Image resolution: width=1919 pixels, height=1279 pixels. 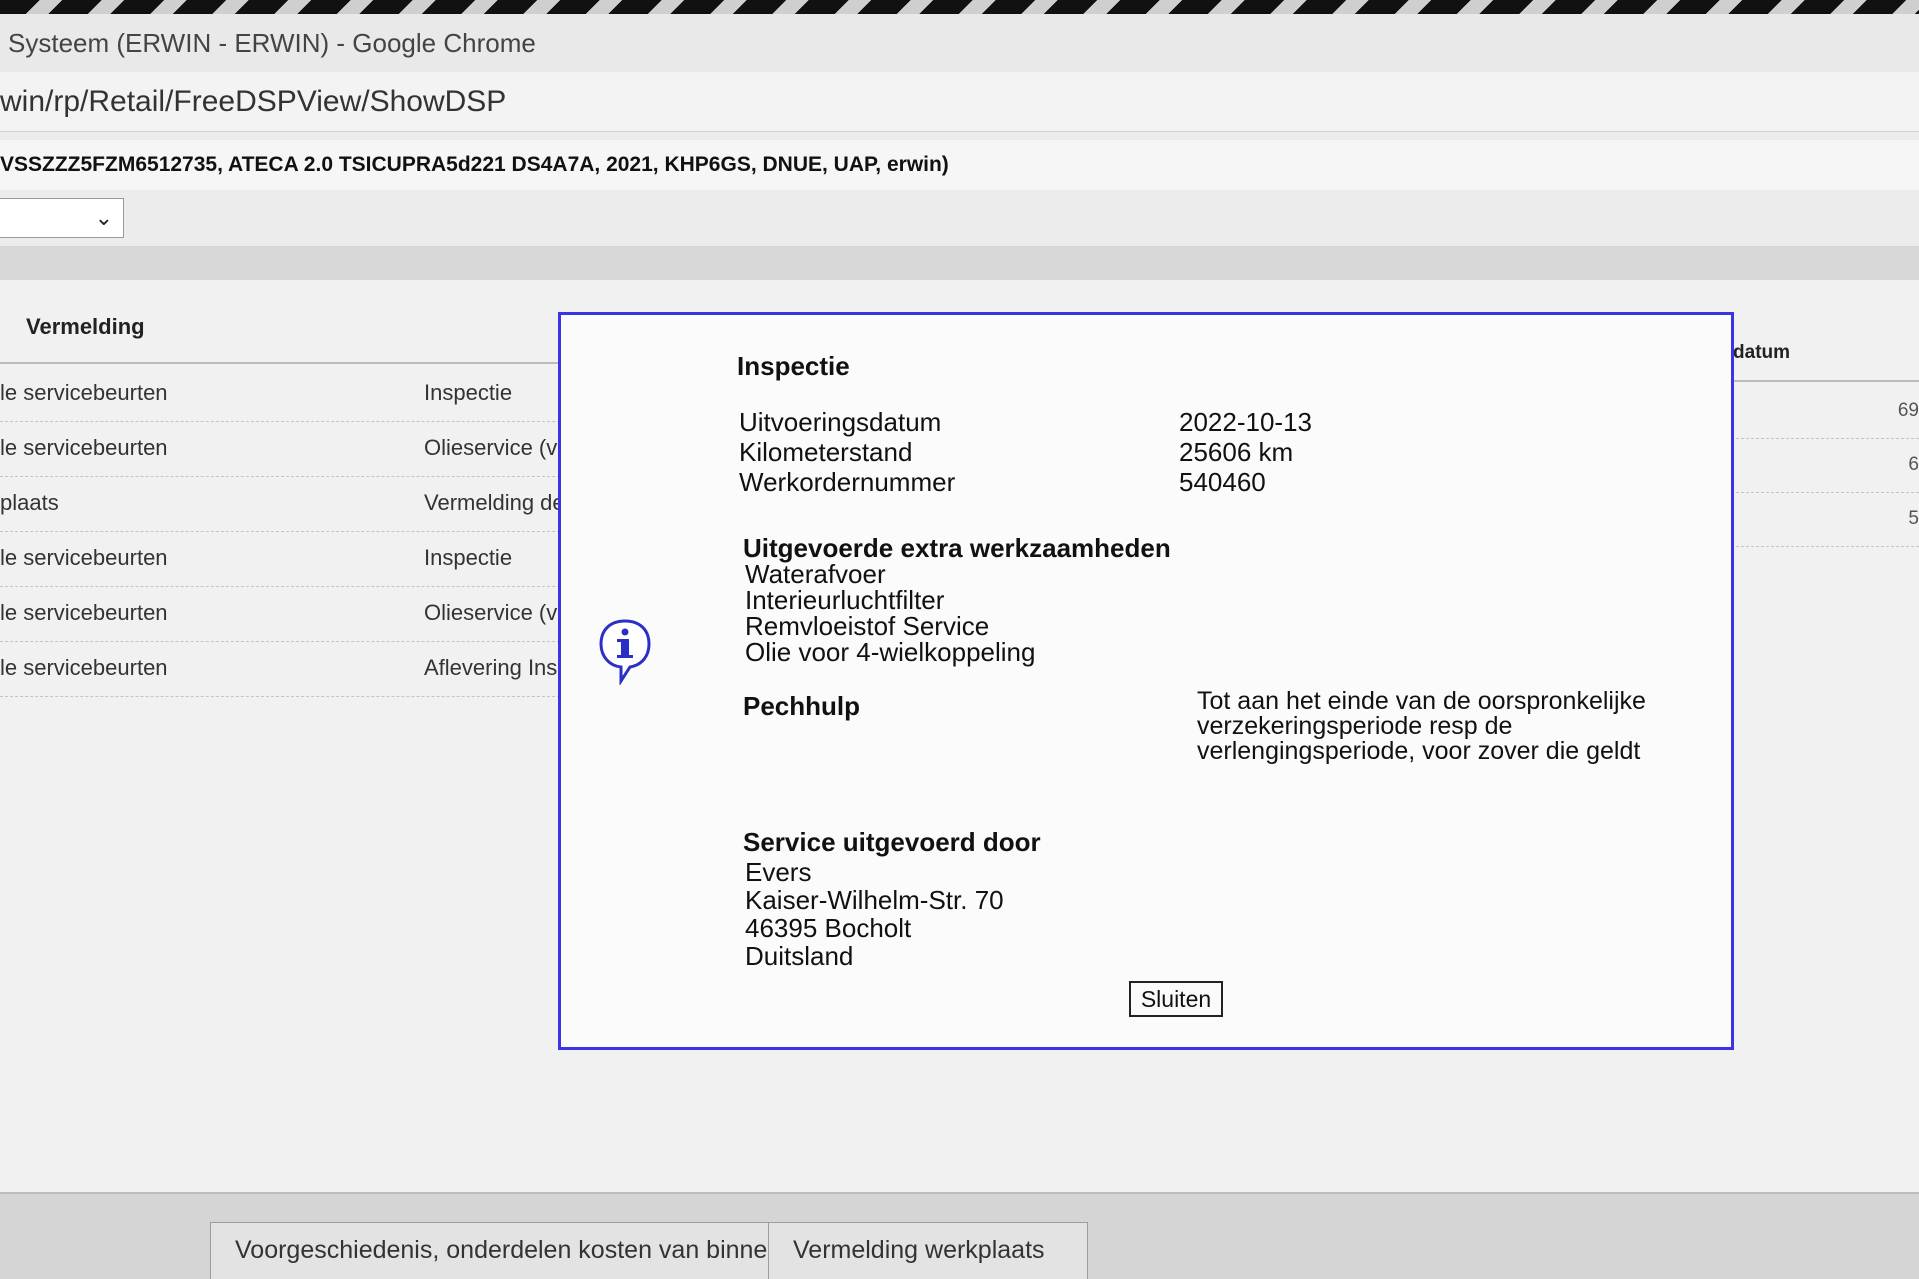 What do you see at coordinates (1908, 410) in the screenshot?
I see `row-date-fragment: 69` at bounding box center [1908, 410].